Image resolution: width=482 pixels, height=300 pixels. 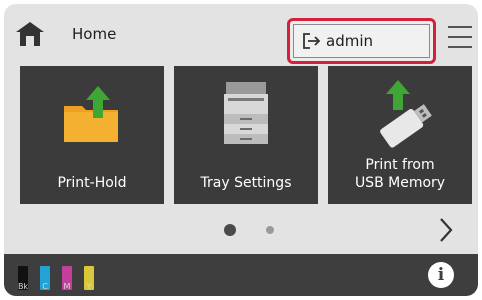 What do you see at coordinates (23, 286) in the screenshot?
I see `toner-label: Bk` at bounding box center [23, 286].